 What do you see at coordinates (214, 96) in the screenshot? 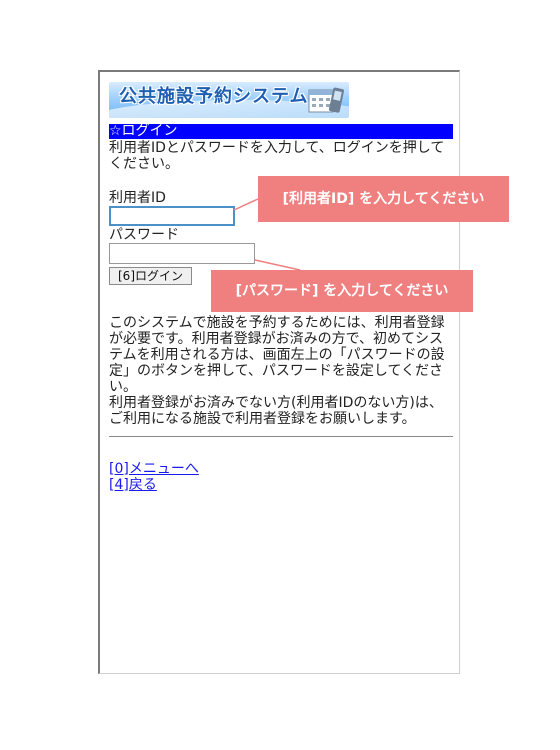
I see `logo-title: 公共施設予約システム` at bounding box center [214, 96].